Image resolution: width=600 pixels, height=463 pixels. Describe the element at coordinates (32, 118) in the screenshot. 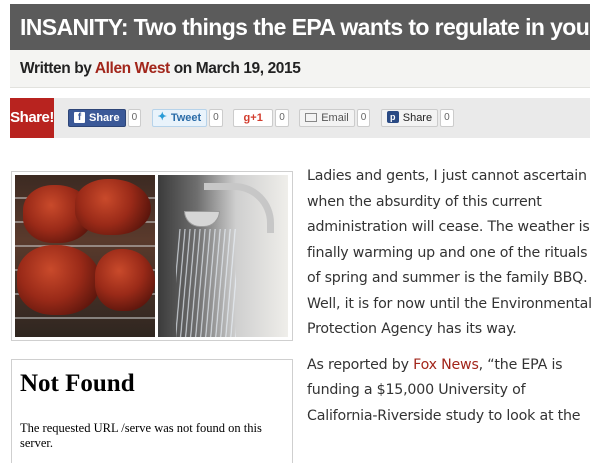

I see `share-label: Share!` at that location.